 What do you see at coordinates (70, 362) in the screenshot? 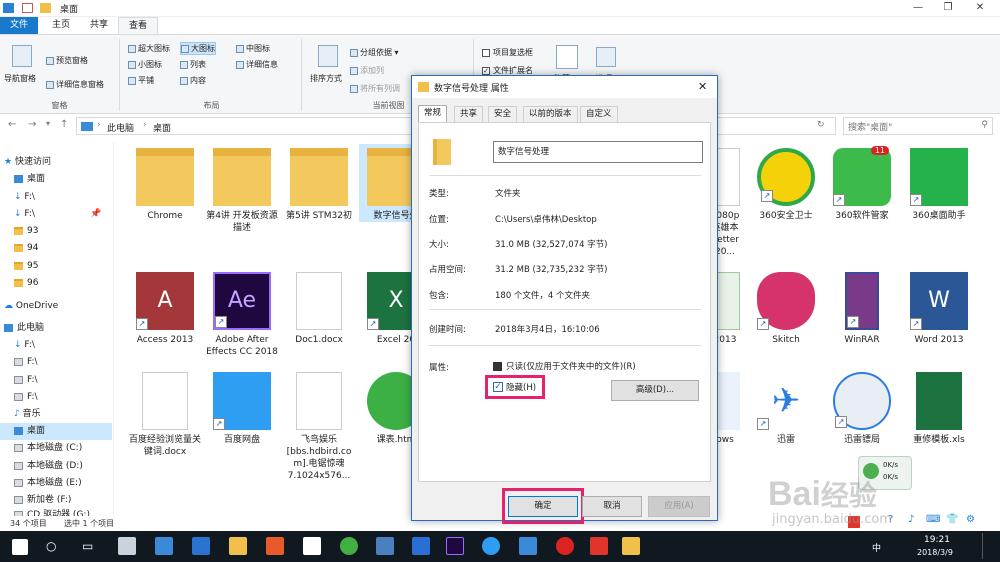
I see `nav-f-2: F:\` at bounding box center [70, 362].